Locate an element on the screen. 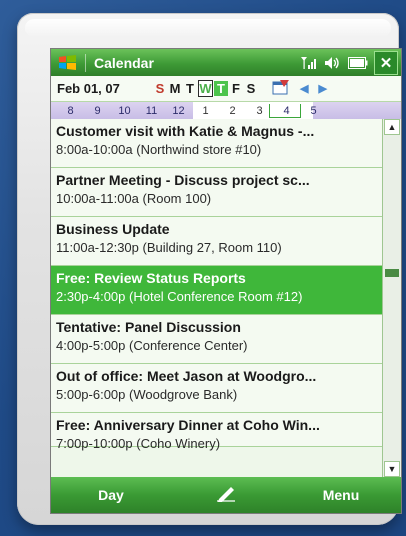 This screenshot has height=536, width=406. hour-label: 9 is located at coordinates (97, 110).